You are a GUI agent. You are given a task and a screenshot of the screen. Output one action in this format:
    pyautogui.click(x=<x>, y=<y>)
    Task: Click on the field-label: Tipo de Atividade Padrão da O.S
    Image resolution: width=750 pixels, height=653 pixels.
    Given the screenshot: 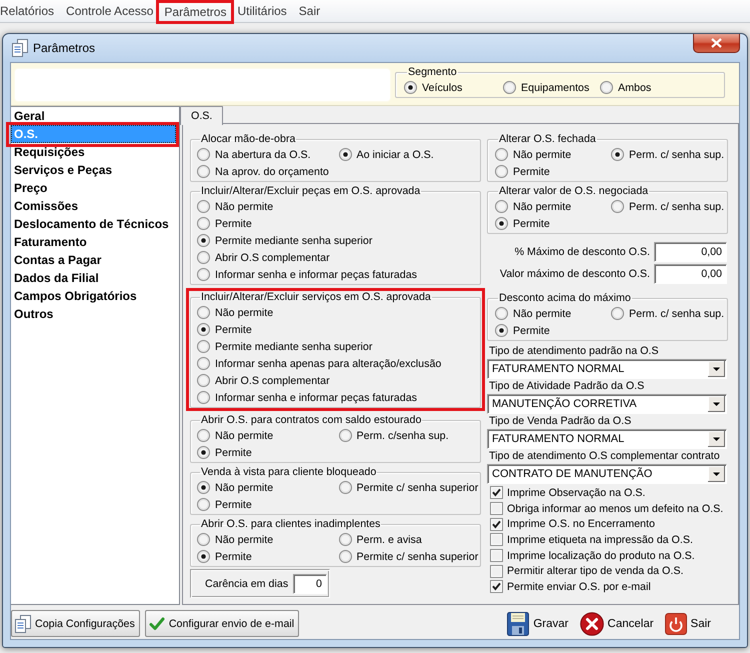 What is the action you would take?
    pyautogui.click(x=567, y=386)
    